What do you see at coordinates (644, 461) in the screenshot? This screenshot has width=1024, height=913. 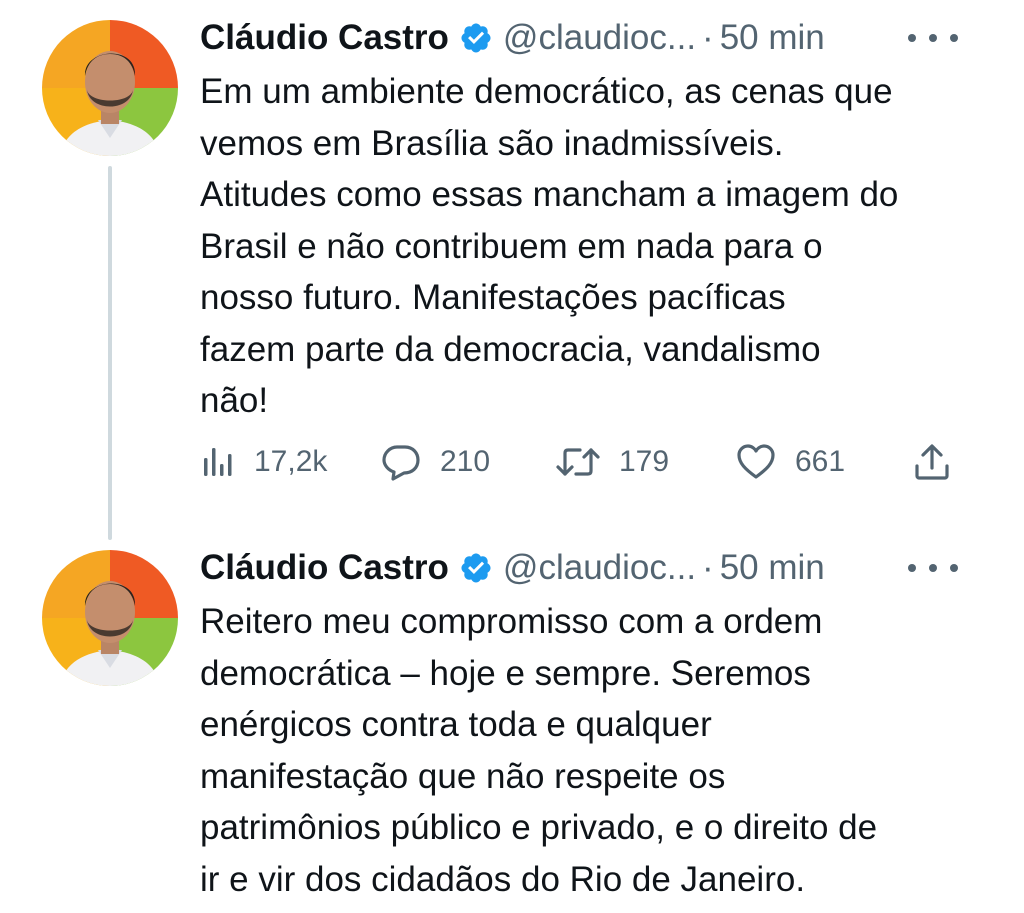 I see `retweet-count: 179` at bounding box center [644, 461].